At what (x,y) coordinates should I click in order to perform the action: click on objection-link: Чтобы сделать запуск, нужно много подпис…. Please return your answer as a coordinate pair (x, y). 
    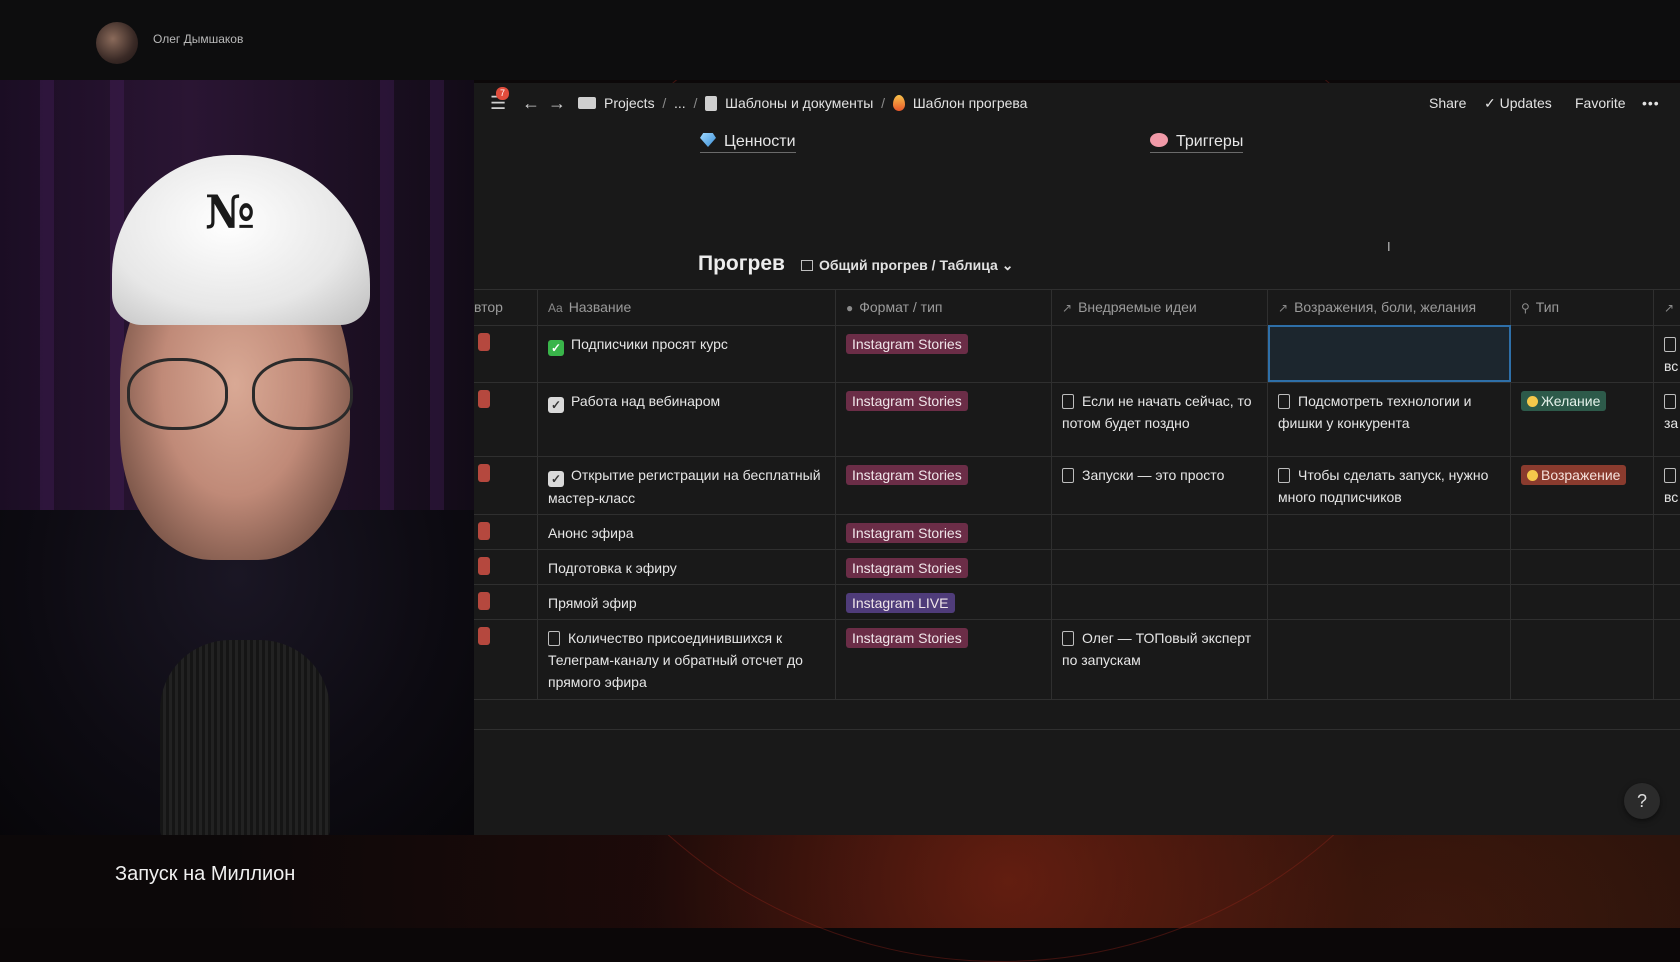
    Looking at the image, I should click on (1383, 486).